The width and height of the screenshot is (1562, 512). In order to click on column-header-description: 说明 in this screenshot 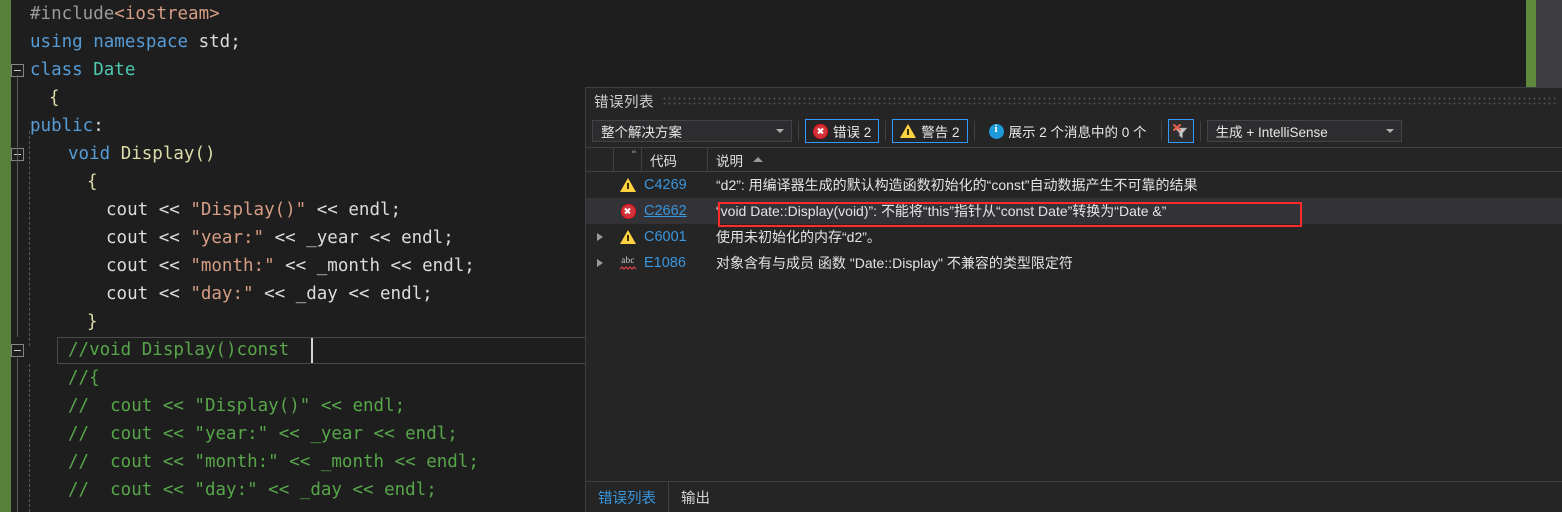, I will do `click(1135, 159)`.